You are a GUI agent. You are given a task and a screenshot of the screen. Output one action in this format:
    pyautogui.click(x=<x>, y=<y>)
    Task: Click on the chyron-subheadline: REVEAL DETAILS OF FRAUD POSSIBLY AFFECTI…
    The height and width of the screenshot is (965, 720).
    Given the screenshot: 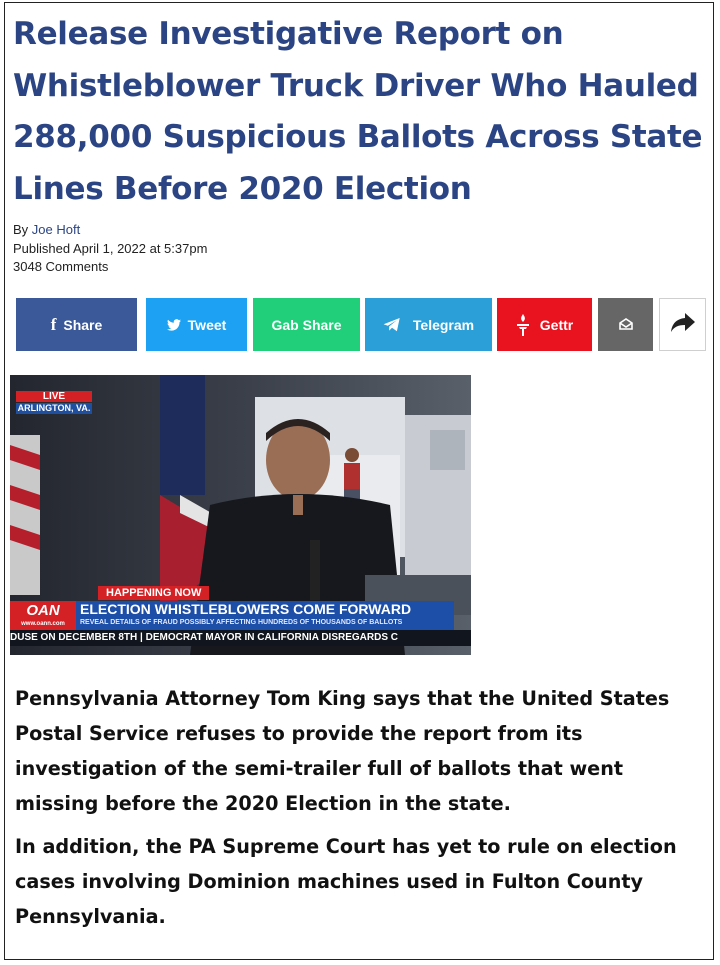 What is the action you would take?
    pyautogui.click(x=241, y=622)
    